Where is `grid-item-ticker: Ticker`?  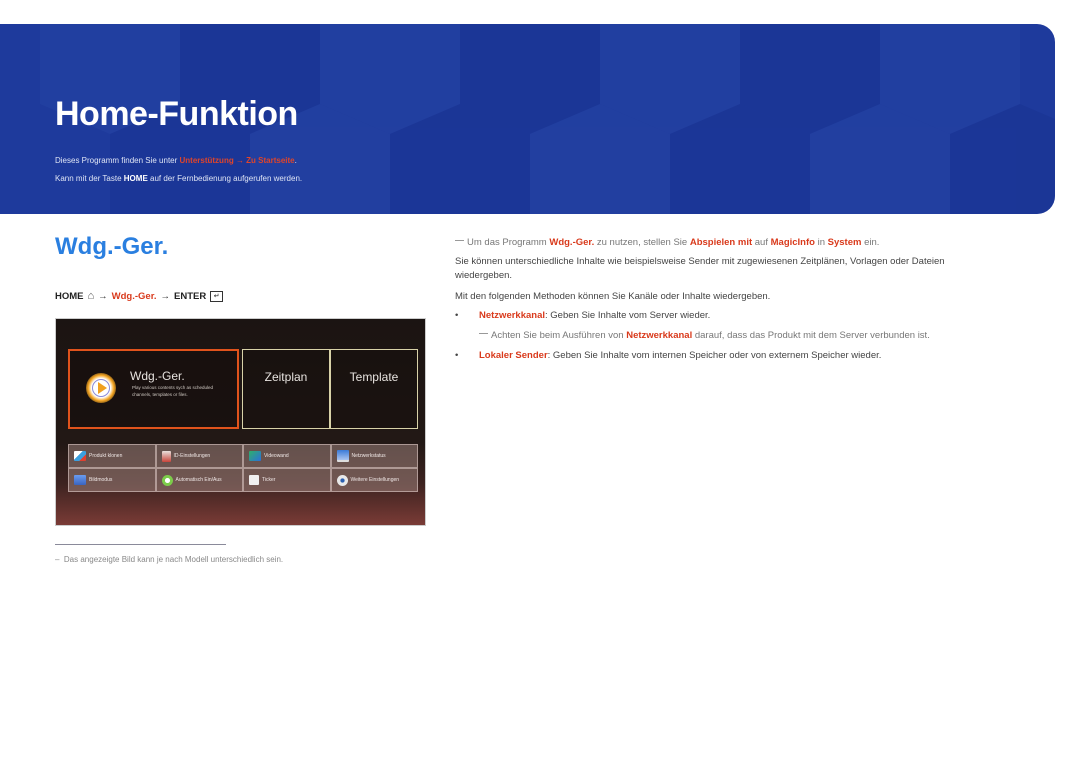
grid-item-ticker: Ticker is located at coordinates (287, 480).